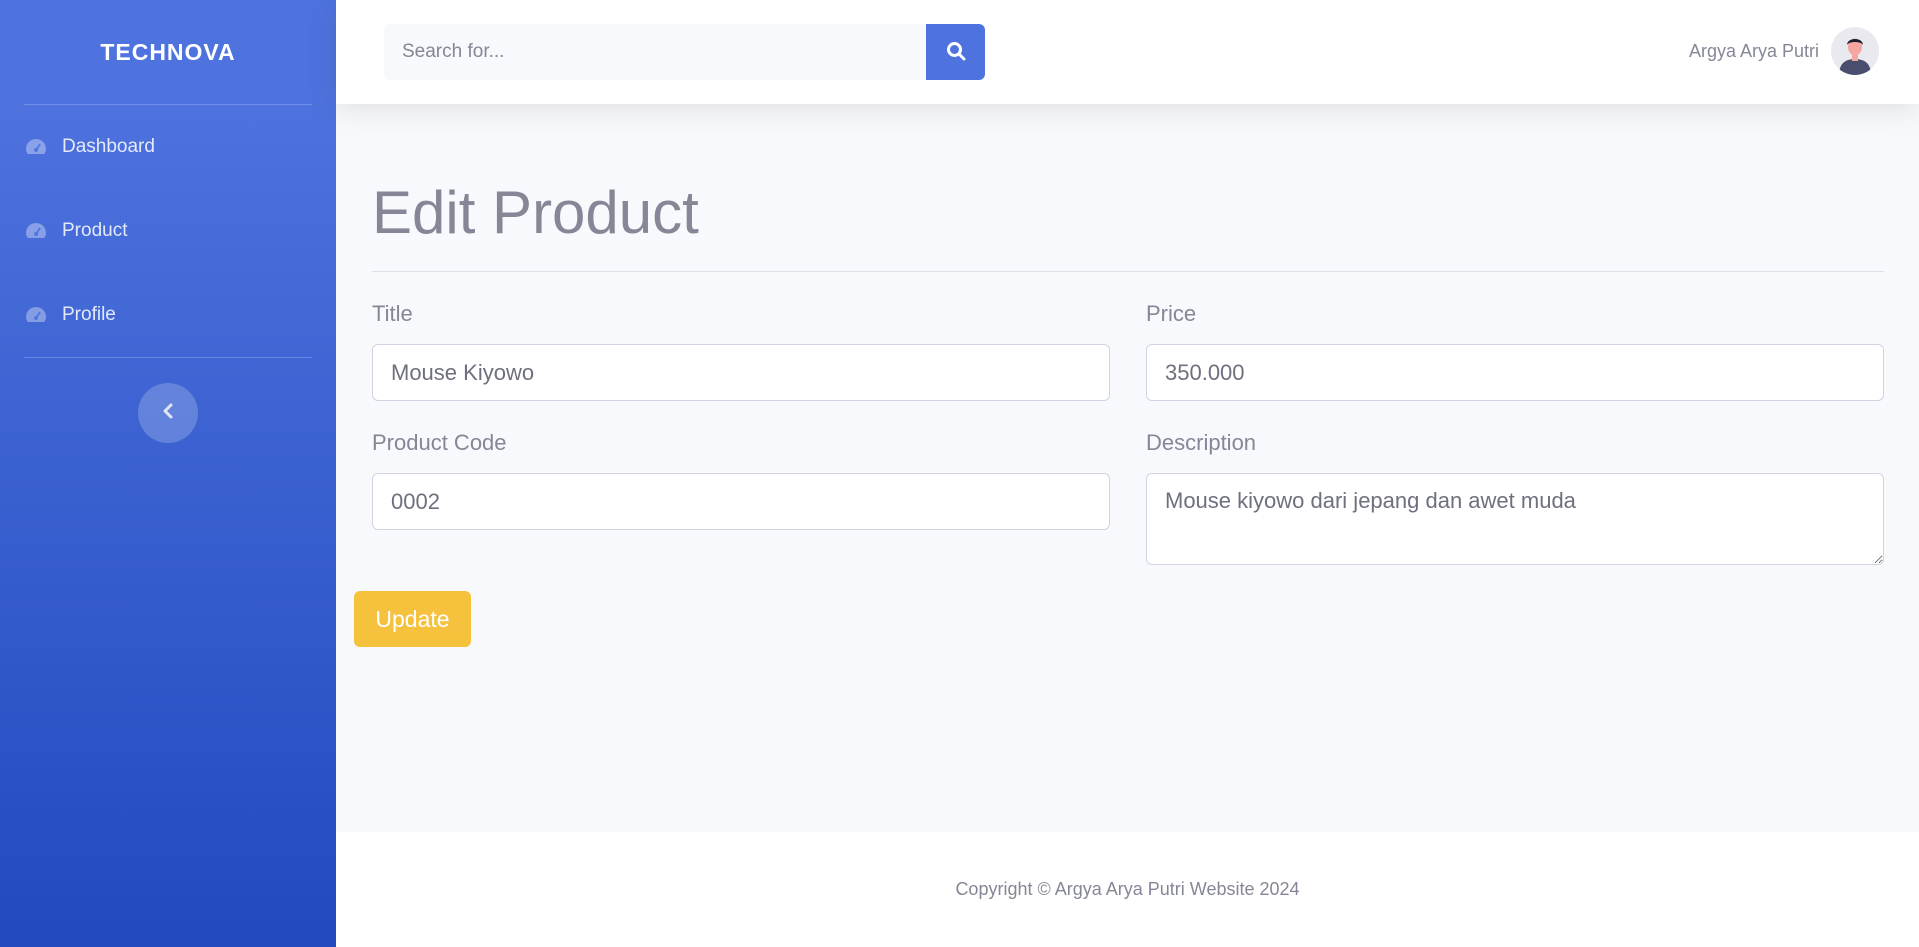 The height and width of the screenshot is (947, 1919). What do you see at coordinates (1171, 313) in the screenshot?
I see `price-label: Price` at bounding box center [1171, 313].